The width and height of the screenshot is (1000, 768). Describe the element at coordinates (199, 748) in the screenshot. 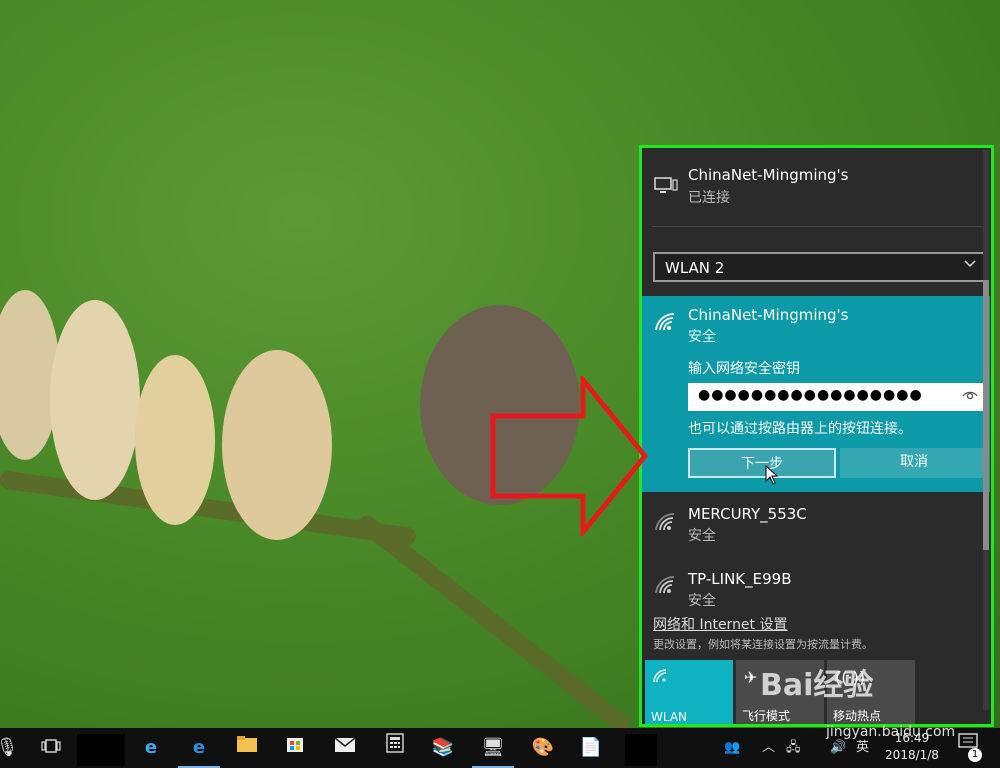

I see `edge-icon: e` at that location.